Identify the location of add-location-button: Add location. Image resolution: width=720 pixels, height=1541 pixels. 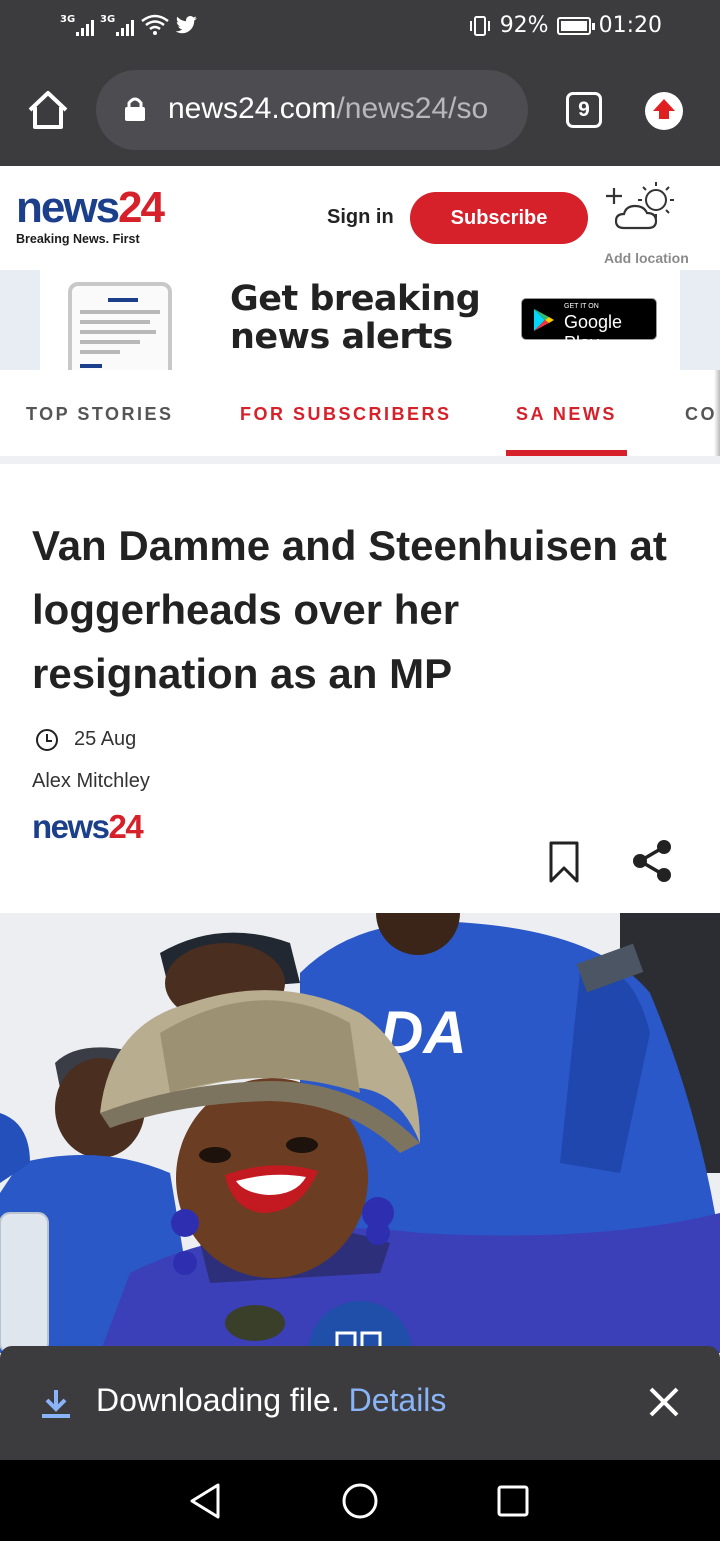
(648, 223).